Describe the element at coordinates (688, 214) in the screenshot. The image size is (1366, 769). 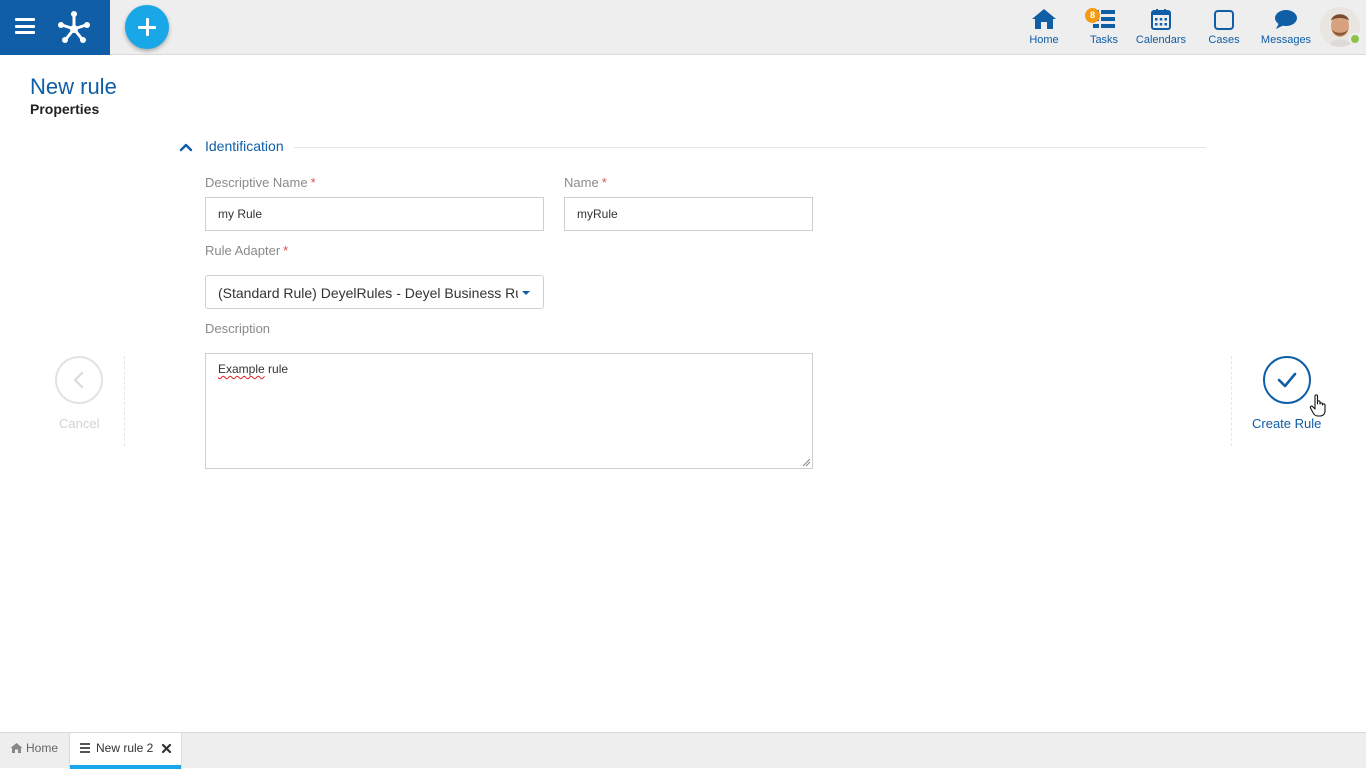
I see `name-input` at that location.